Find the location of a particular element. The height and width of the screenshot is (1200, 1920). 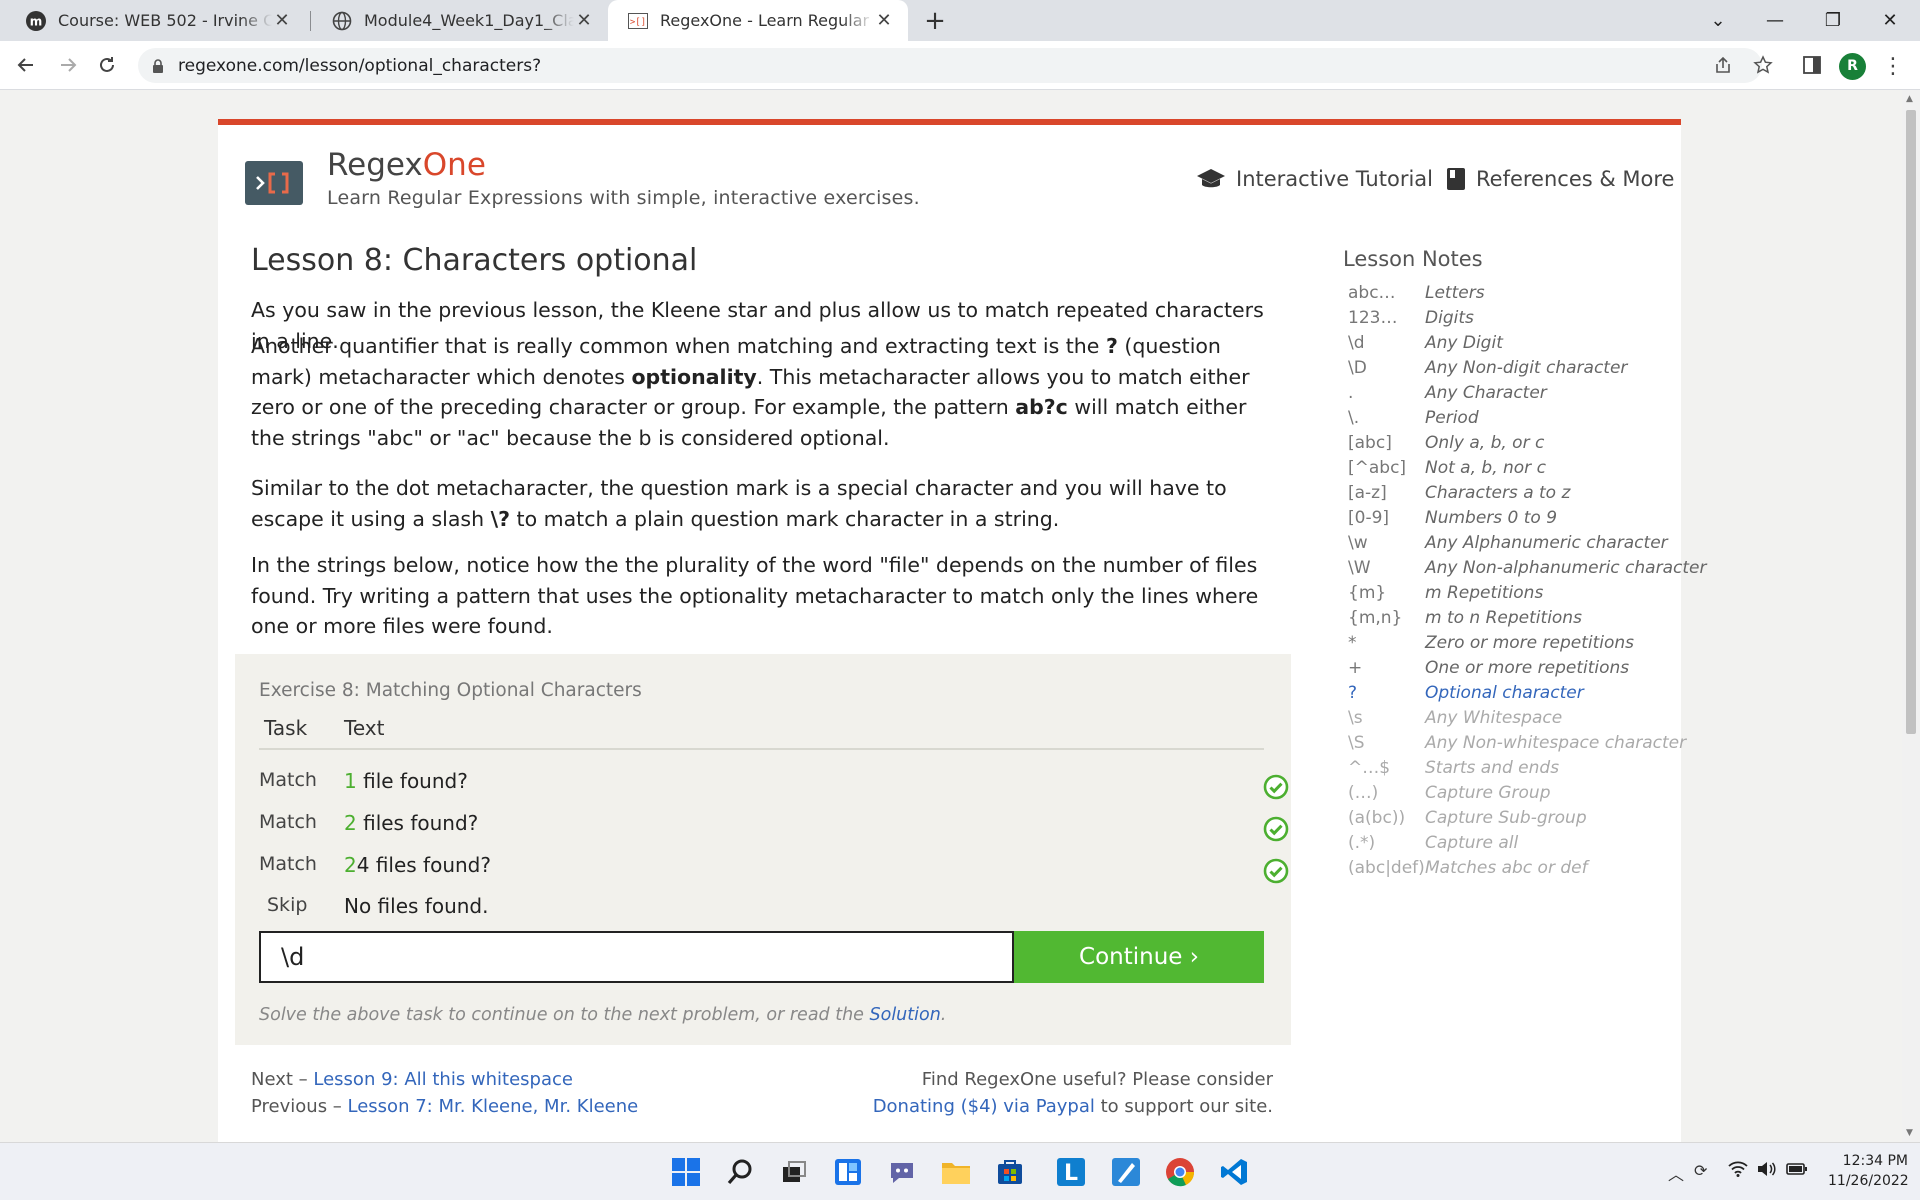

wifi-icon is located at coordinates (1738, 1171).